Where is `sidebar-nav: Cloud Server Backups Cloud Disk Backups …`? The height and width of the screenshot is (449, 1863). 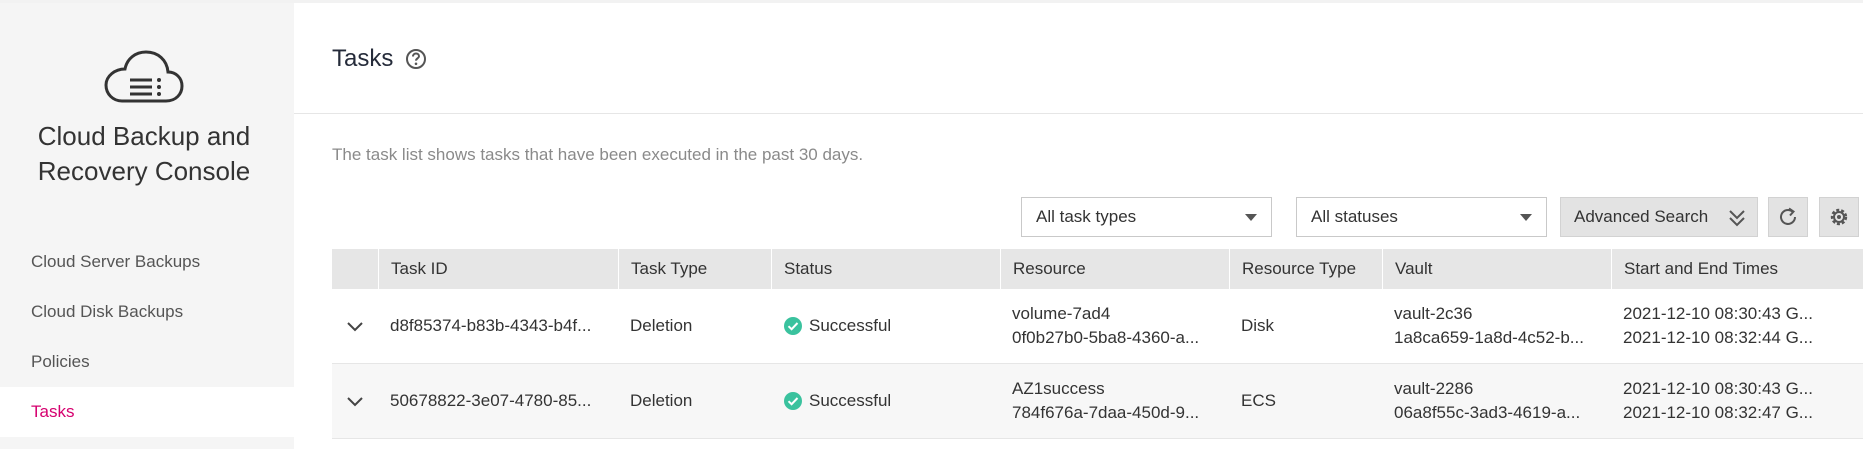 sidebar-nav: Cloud Server Backups Cloud Disk Backups … is located at coordinates (147, 337).